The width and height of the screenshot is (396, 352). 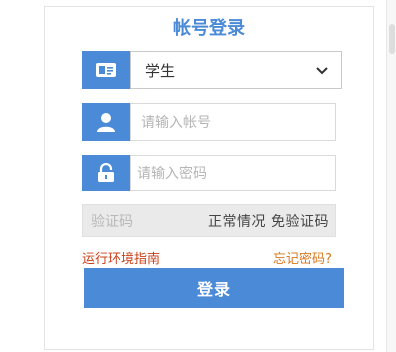 I want to click on password-row: 请输入密码, so click(x=209, y=173).